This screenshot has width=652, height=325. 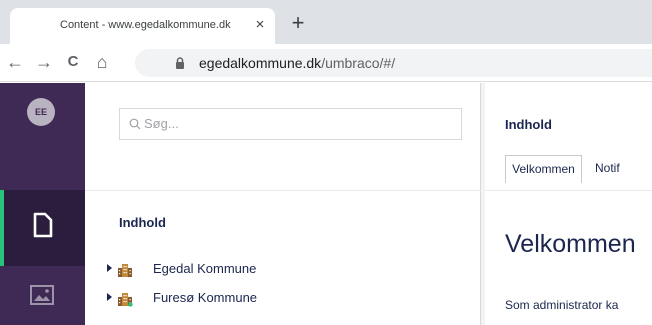 What do you see at coordinates (205, 268) in the screenshot?
I see `tree-item-label: Egedal Kommune` at bounding box center [205, 268].